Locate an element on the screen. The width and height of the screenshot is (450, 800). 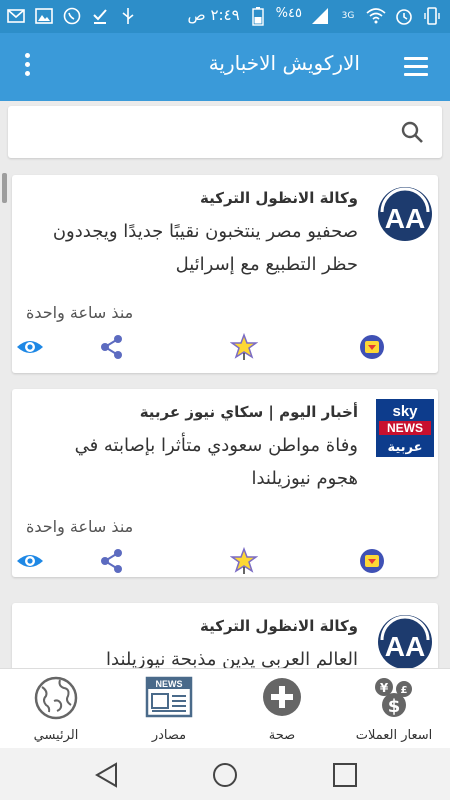
nav-item-sources: NEWS مصادر is located at coordinates (169, 709).